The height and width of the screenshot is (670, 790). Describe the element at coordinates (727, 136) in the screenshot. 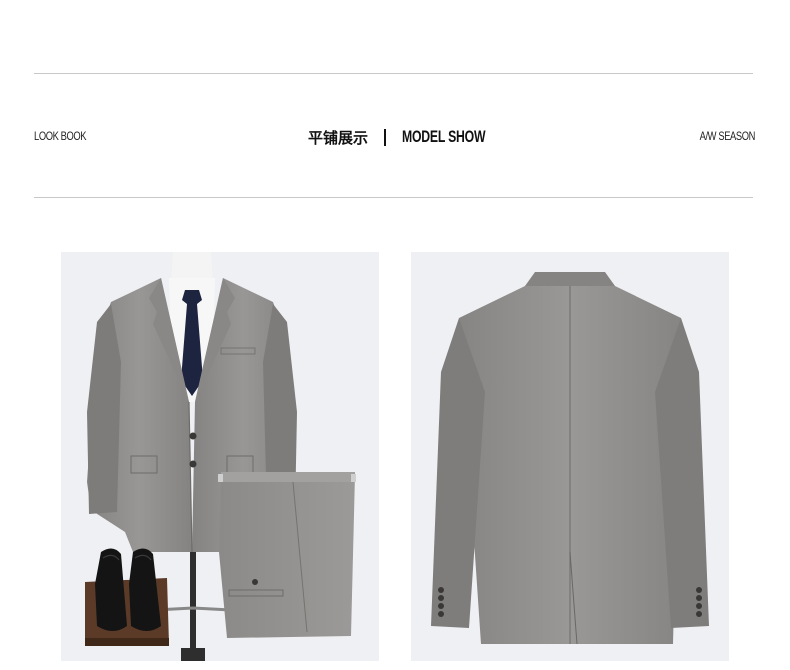

I see `season-label: A/W SEASON` at that location.